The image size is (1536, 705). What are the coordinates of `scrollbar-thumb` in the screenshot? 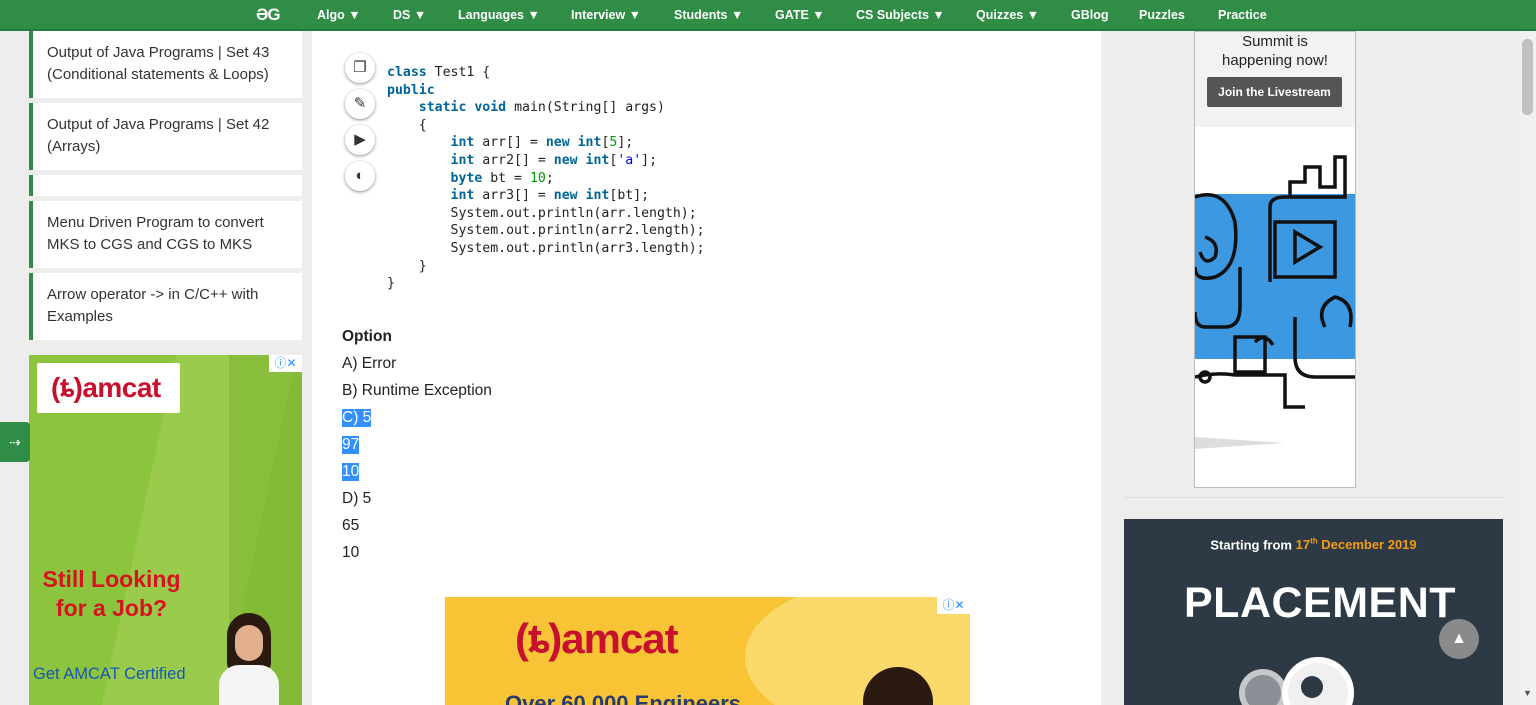 It's located at (1527, 77).